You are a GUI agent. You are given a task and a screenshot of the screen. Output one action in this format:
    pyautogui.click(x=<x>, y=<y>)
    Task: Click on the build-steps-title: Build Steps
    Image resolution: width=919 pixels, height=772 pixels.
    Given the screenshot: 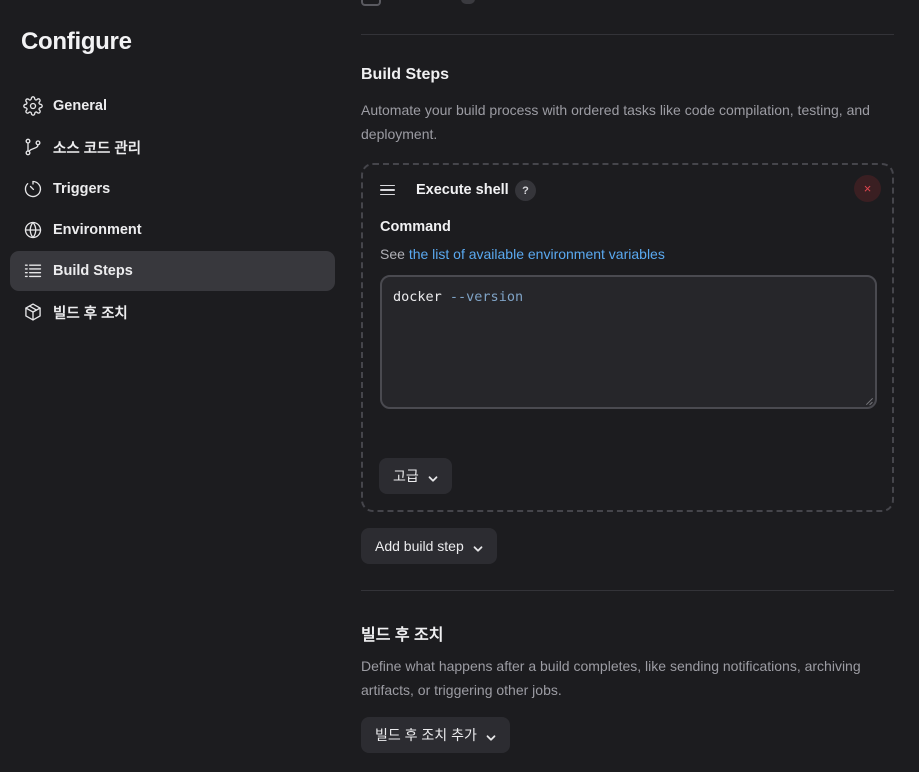 What is the action you would take?
    pyautogui.click(x=405, y=74)
    